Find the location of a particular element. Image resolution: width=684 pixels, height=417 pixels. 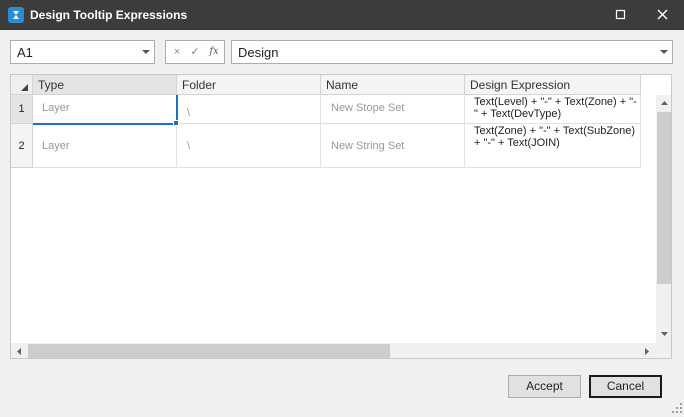

scroll-left-icon is located at coordinates (19, 351).